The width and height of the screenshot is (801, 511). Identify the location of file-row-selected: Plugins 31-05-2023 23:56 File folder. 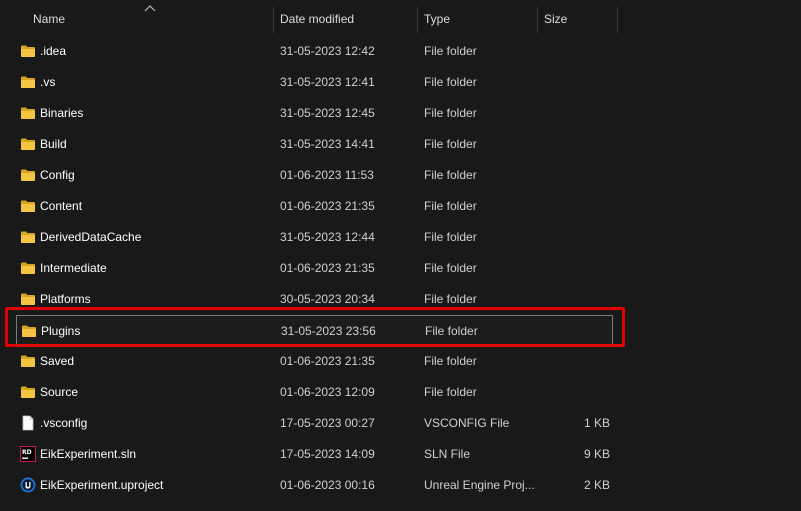
(314, 330).